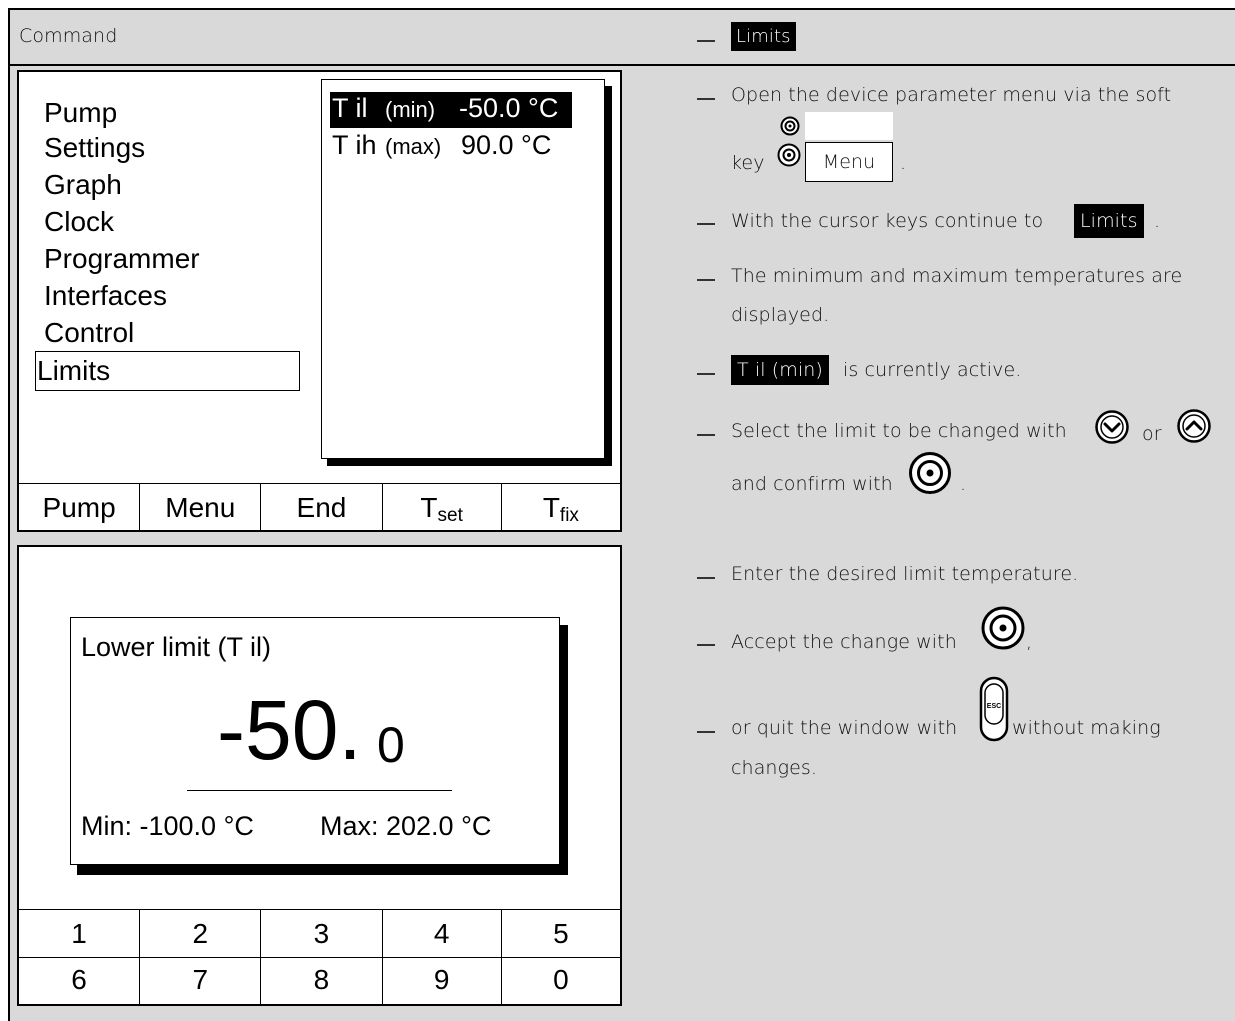 The image size is (1235, 1021). I want to click on step7-suffix: ,, so click(1029, 642).